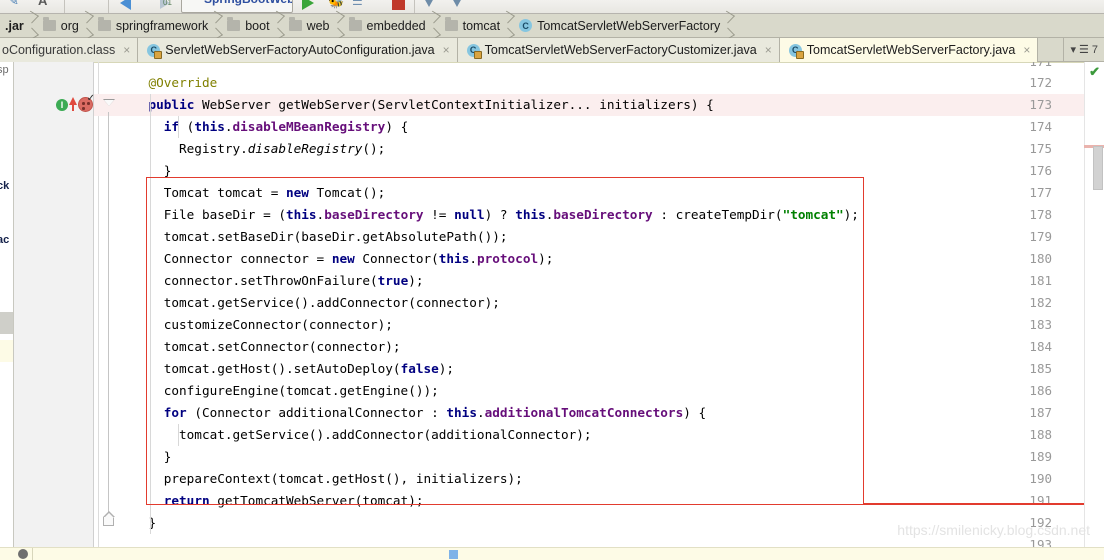 The width and height of the screenshot is (1104, 560). What do you see at coordinates (62, 105) in the screenshot?
I see `implementing-method-icon: I` at bounding box center [62, 105].